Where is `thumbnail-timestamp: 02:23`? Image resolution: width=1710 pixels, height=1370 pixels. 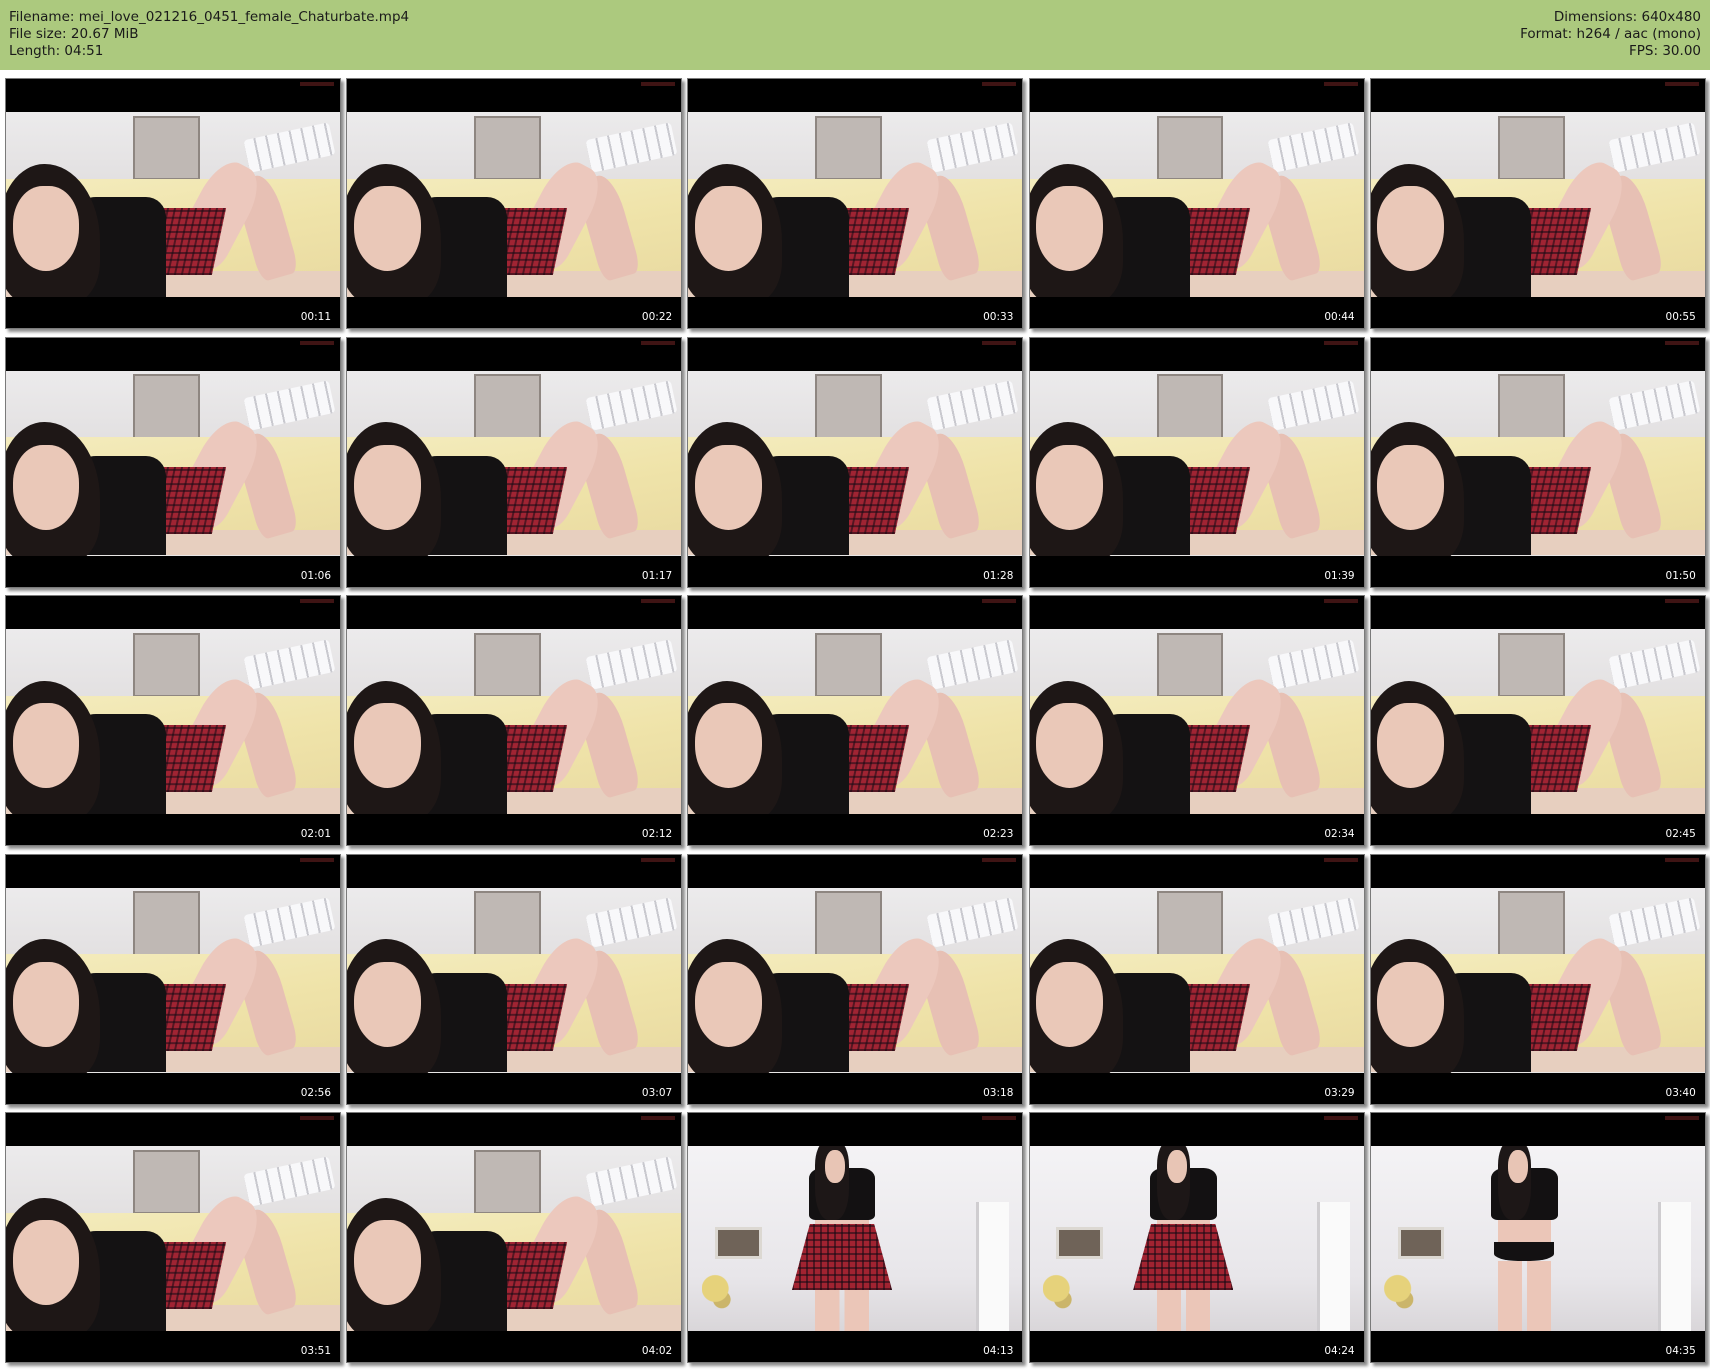 thumbnail-timestamp: 02:23 is located at coordinates (998, 834).